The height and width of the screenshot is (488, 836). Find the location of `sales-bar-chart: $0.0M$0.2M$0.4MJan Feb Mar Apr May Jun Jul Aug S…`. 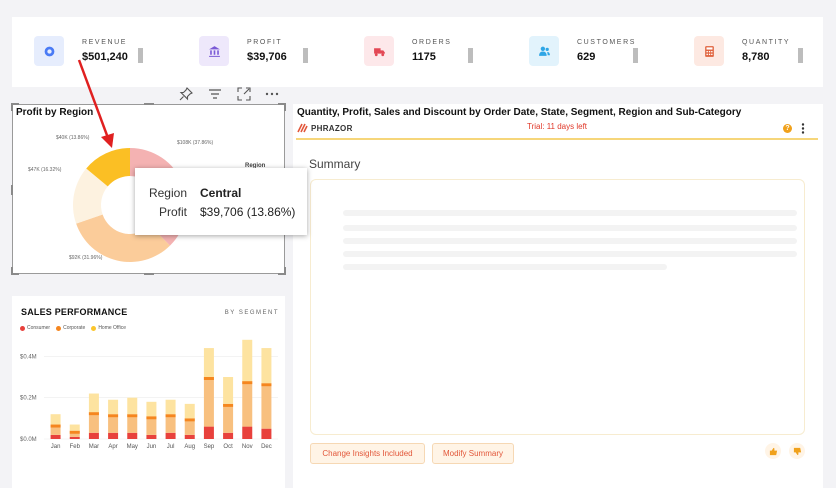

sales-bar-chart: $0.0M$0.2M$0.4MJan Feb Mar Apr May Jun Jul Aug S… is located at coordinates (148, 392).